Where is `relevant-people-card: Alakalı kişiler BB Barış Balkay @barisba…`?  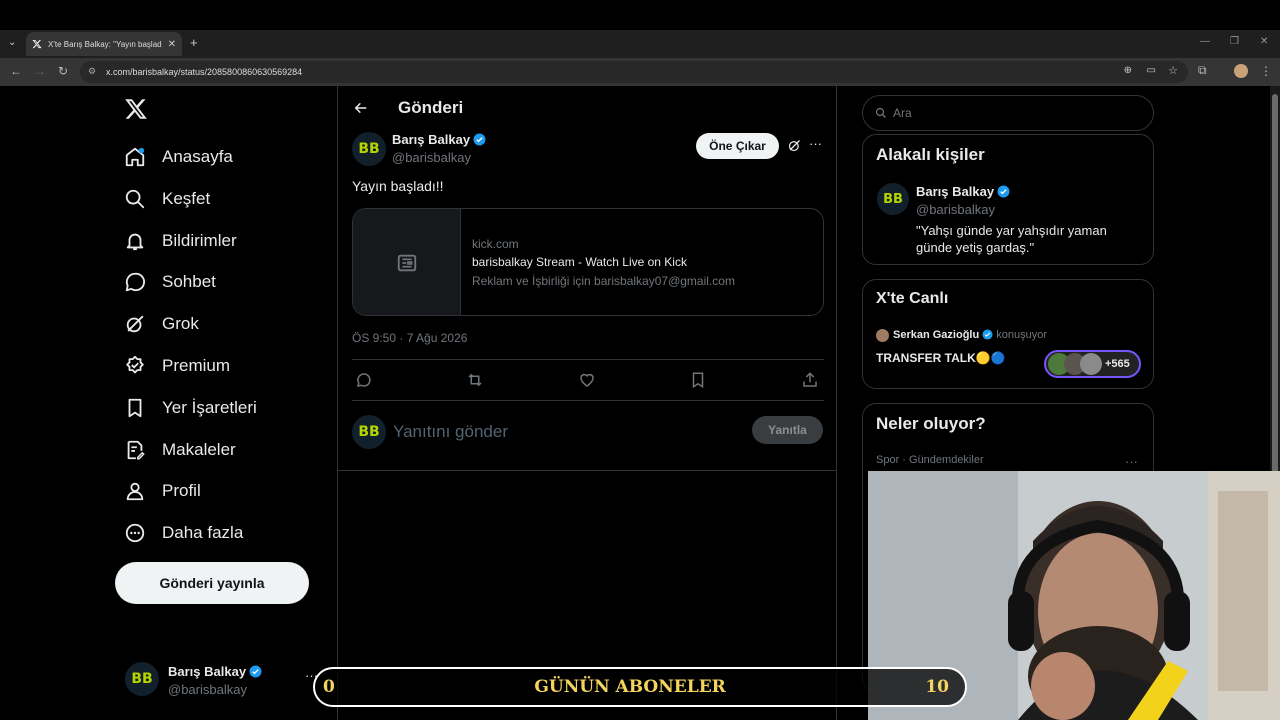
relevant-people-card: Alakalı kişiler BB Barış Balkay @barisba… is located at coordinates (1008, 199).